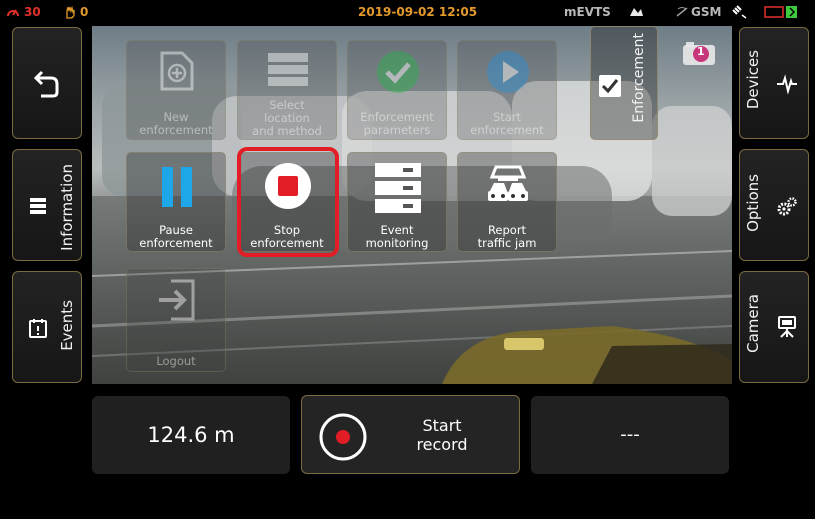  I want to click on enforcement-checkbox, so click(610, 86).